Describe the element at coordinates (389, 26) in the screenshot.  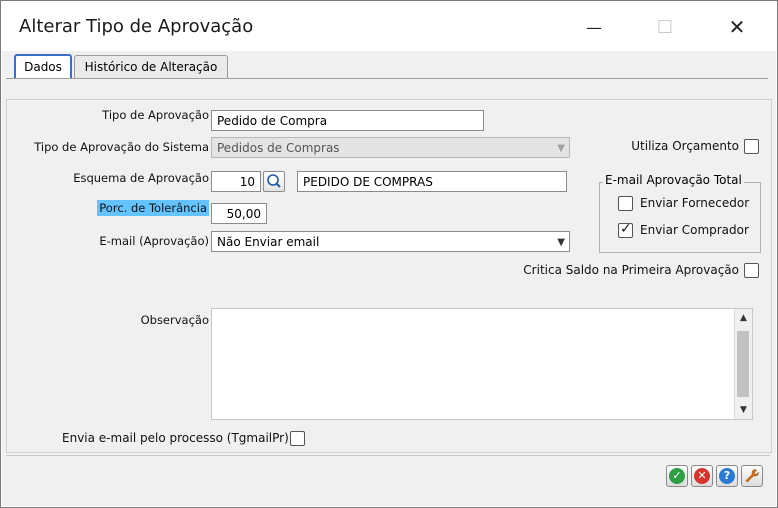
I see `title-bar: Alterar Tipo de Aprovação — ☐ ✕` at that location.